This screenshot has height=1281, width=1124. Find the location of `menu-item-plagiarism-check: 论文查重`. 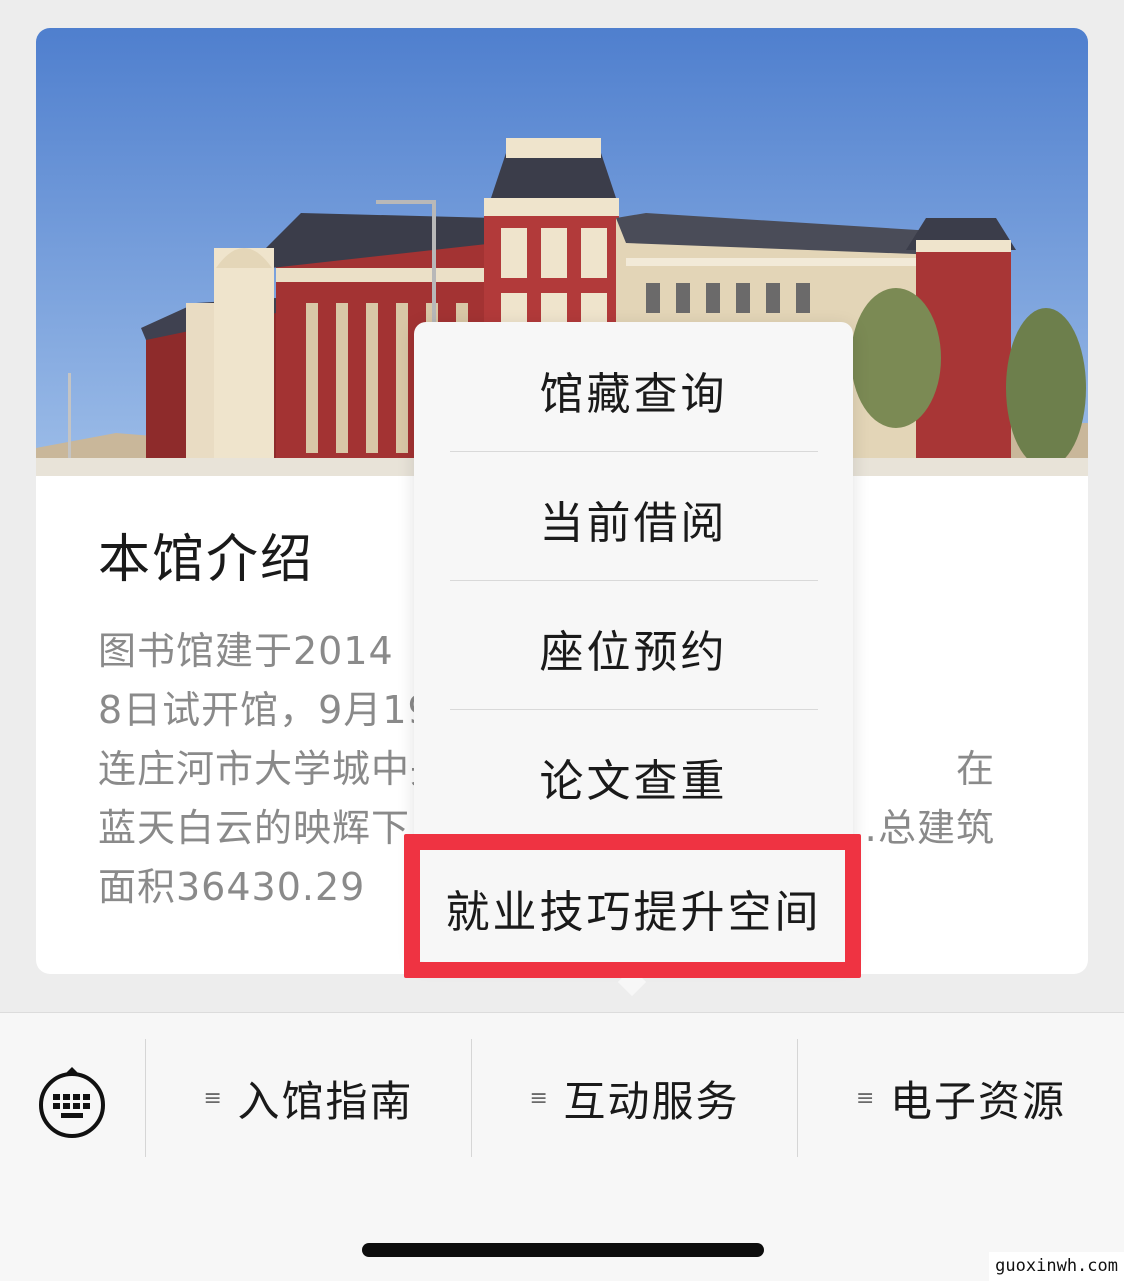

menu-item-plagiarism-check: 论文查重 is located at coordinates (633, 777).